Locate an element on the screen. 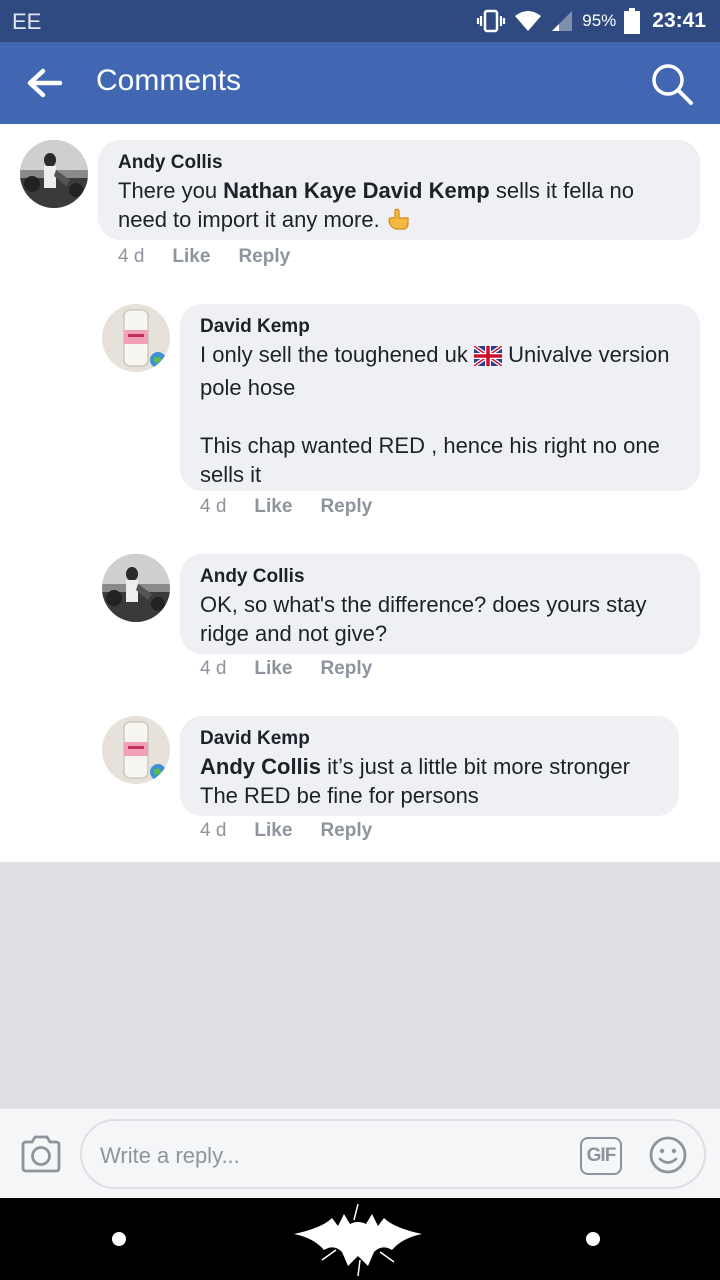  uk-flag-icon is located at coordinates (488, 358).